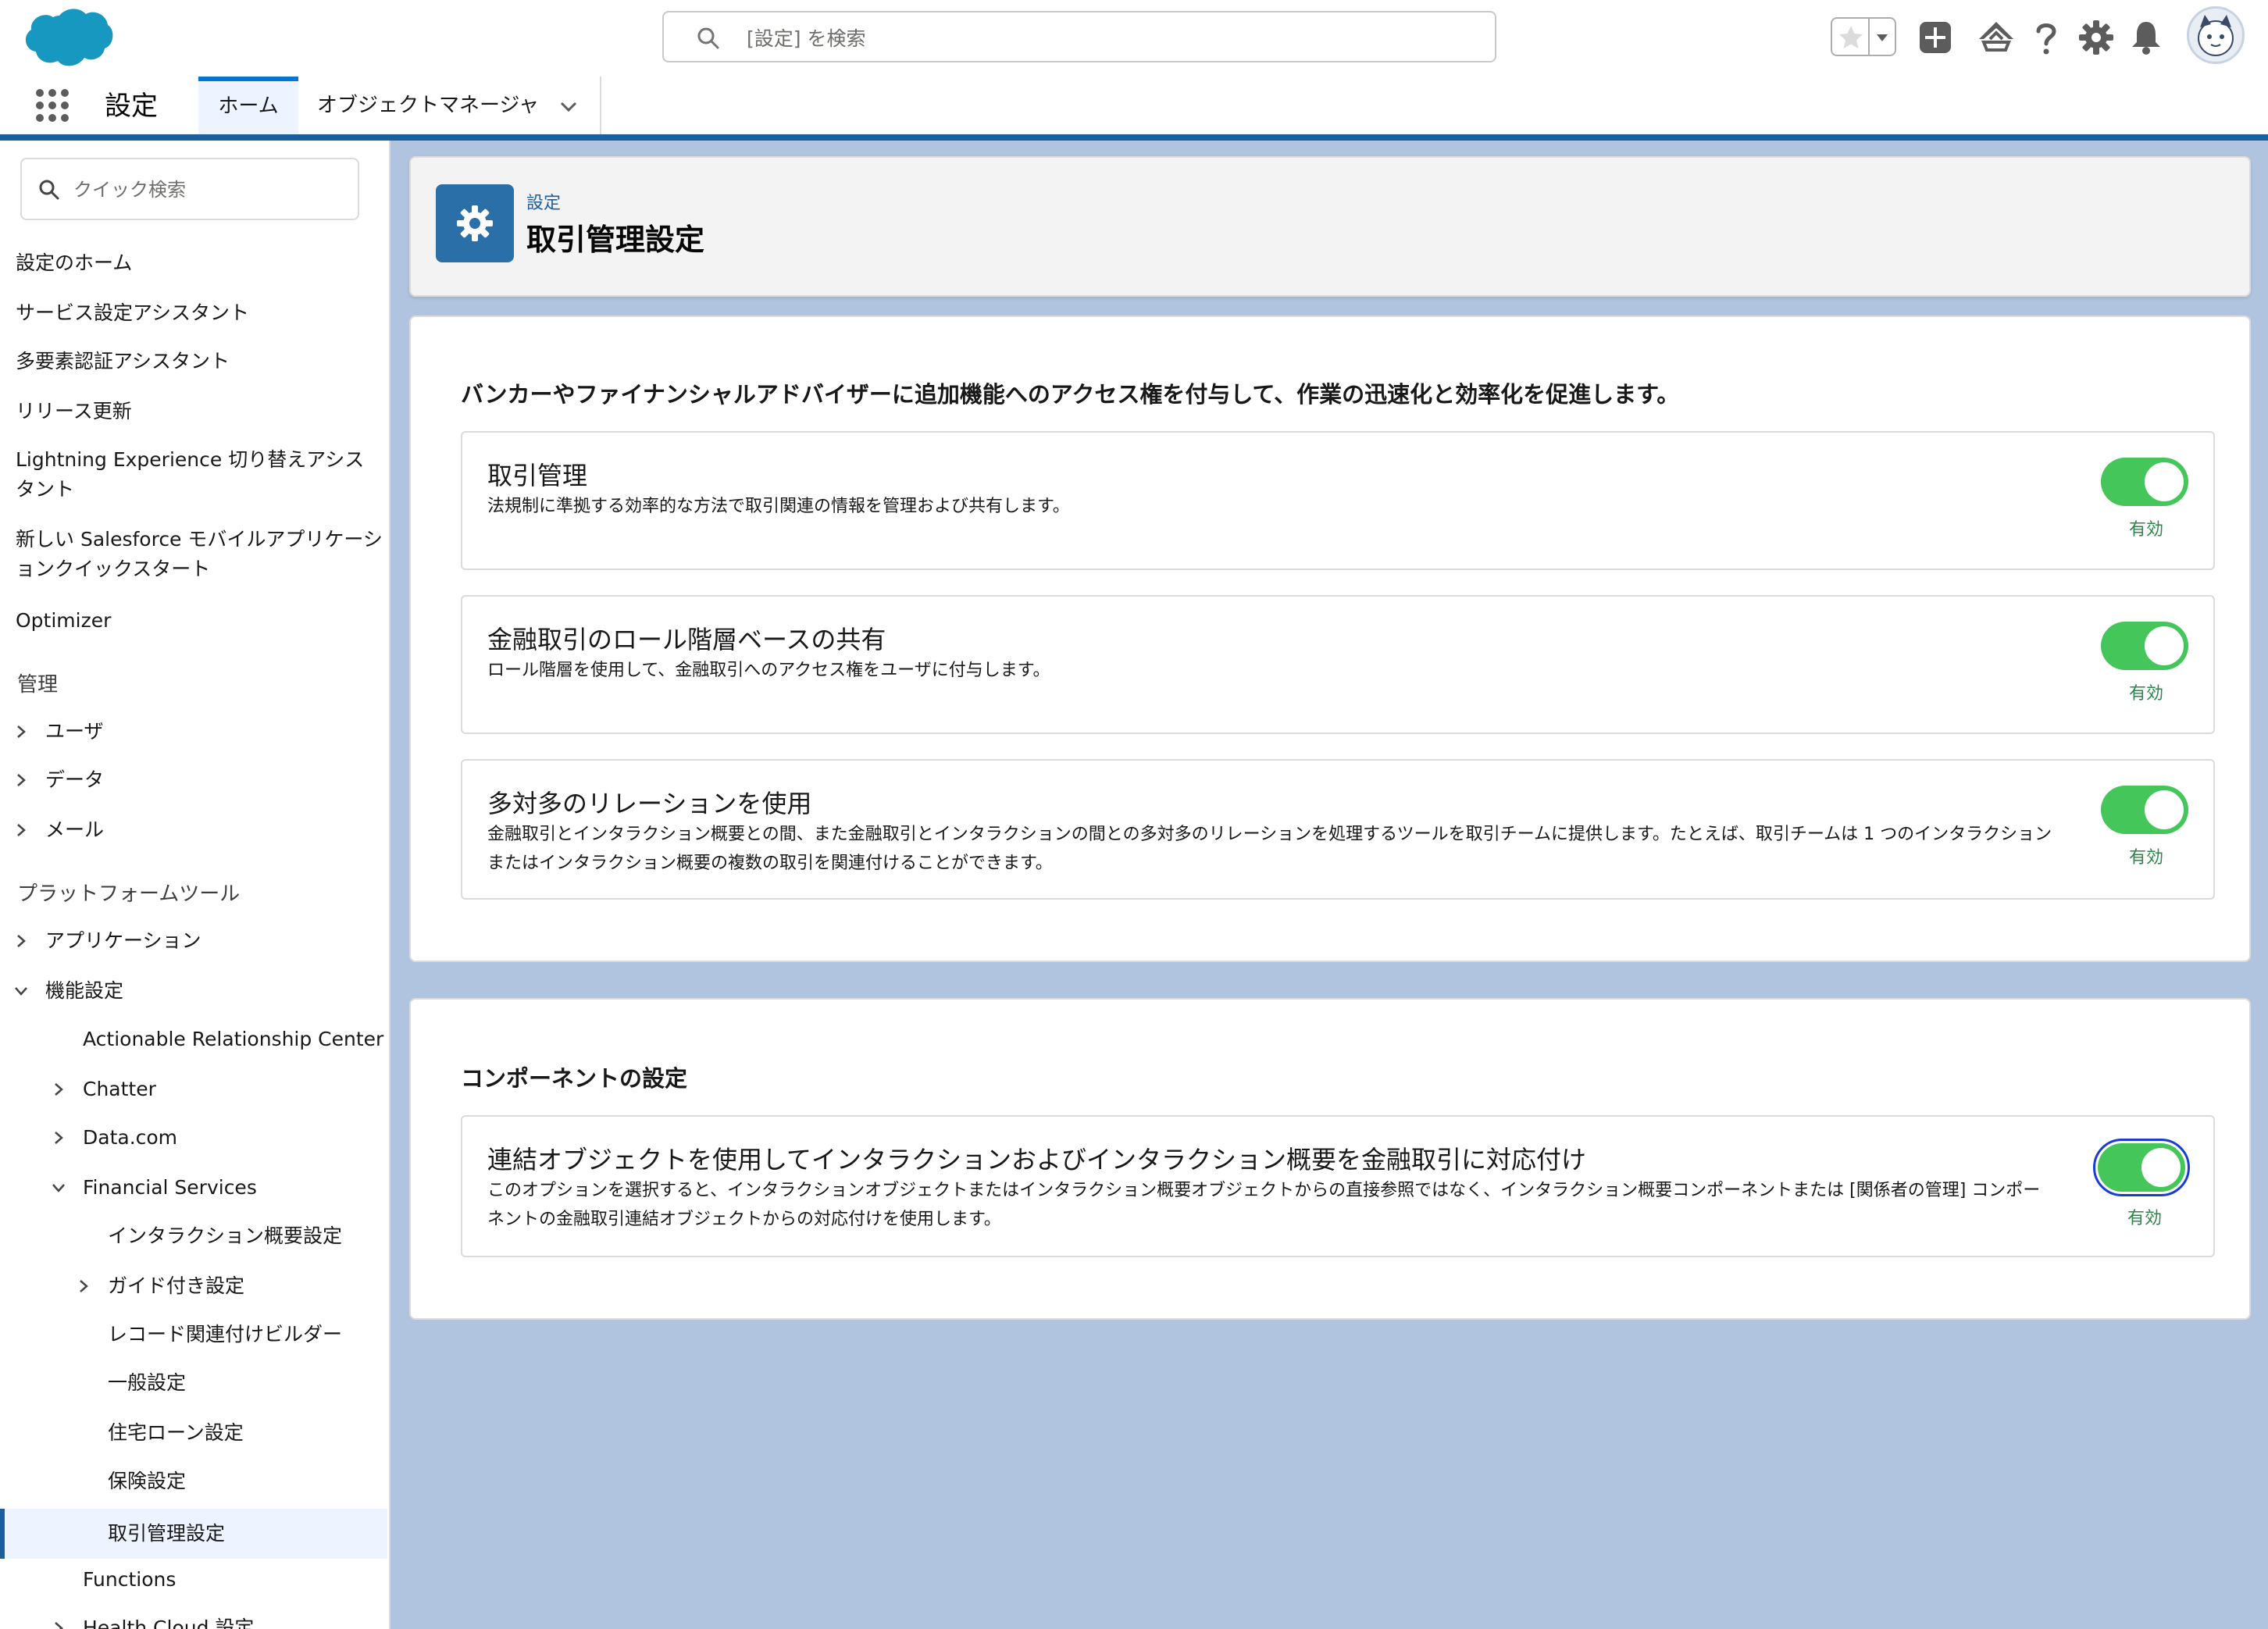 This screenshot has height=1629, width=2268. What do you see at coordinates (1851, 38) in the screenshot?
I see `star-icon` at bounding box center [1851, 38].